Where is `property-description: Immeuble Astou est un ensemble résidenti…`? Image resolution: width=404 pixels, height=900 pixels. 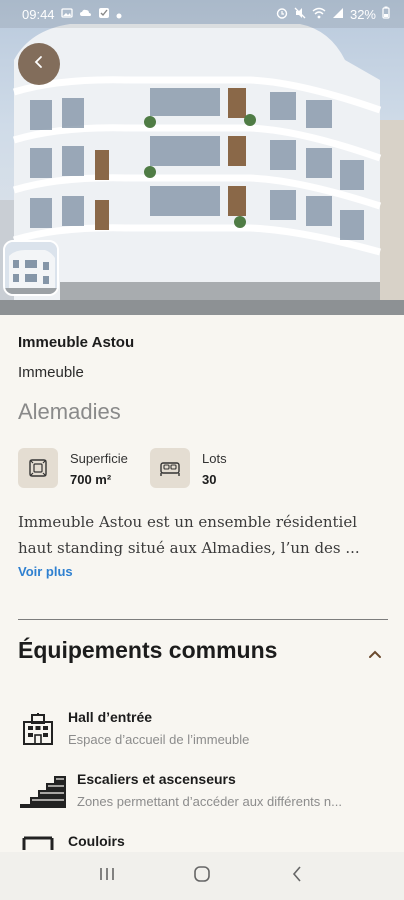
property-description: Immeuble Astou est un ensemble résidenti… is located at coordinates (204, 535).